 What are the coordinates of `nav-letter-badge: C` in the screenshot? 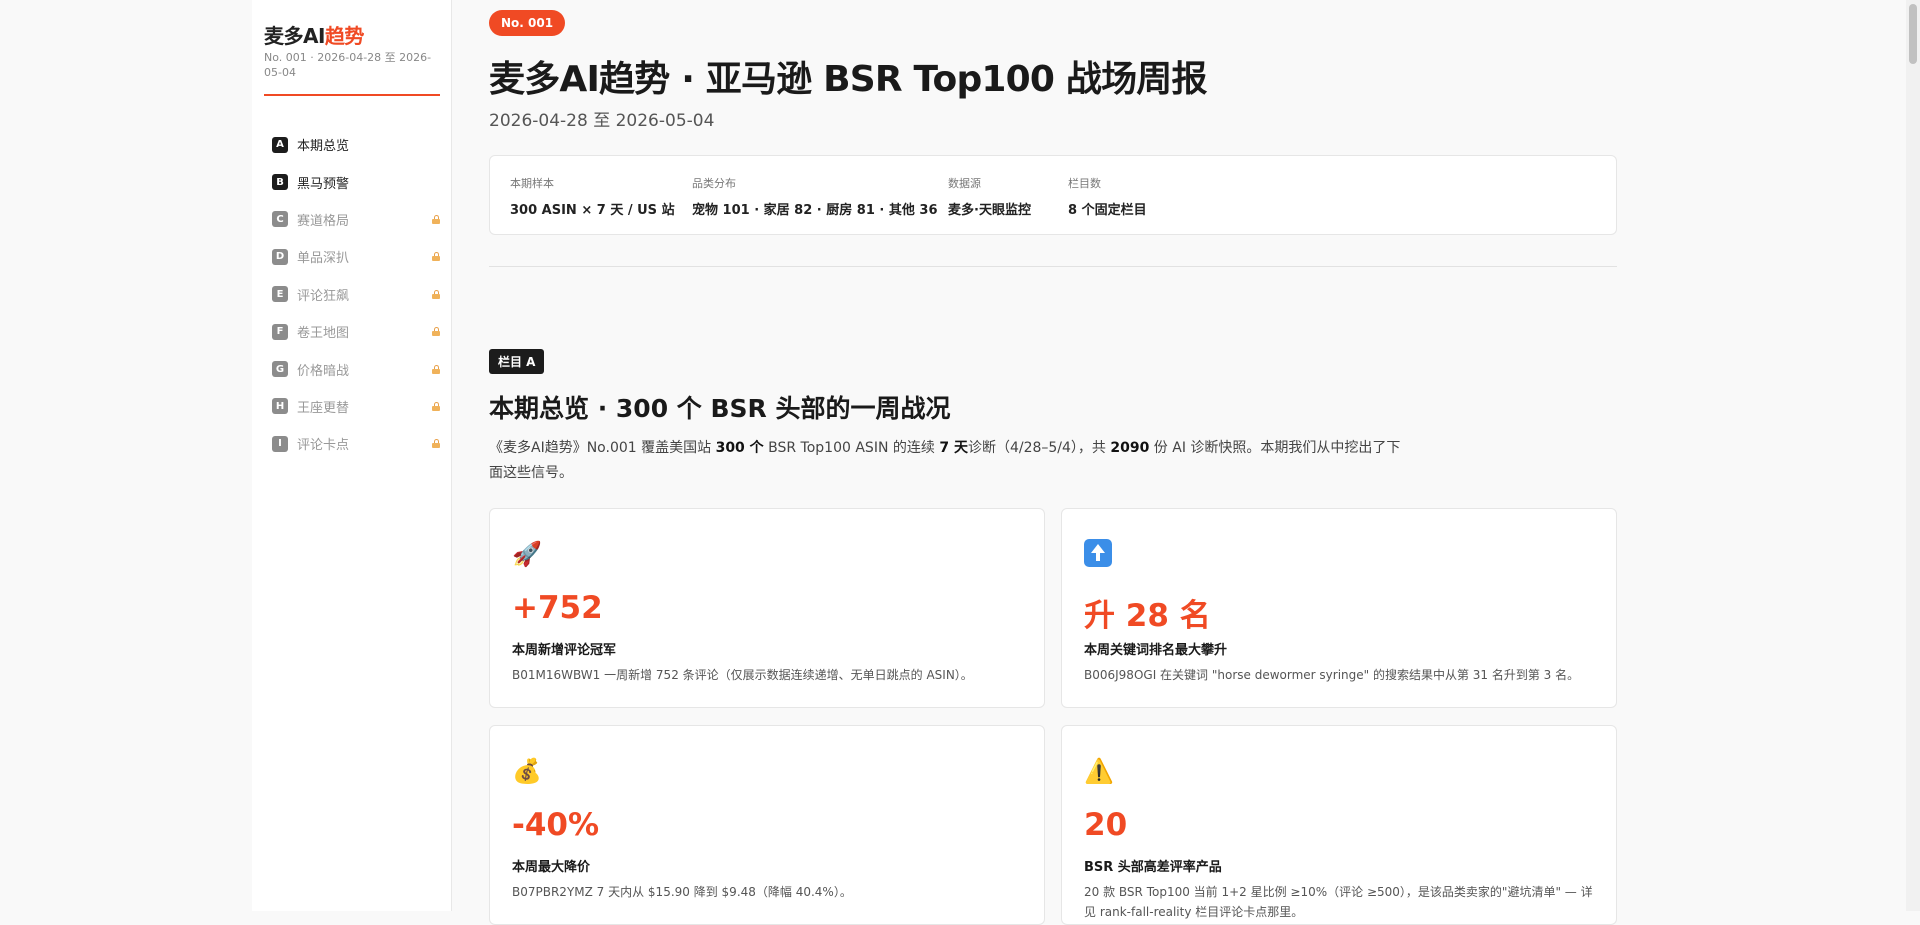 It's located at (280, 219).